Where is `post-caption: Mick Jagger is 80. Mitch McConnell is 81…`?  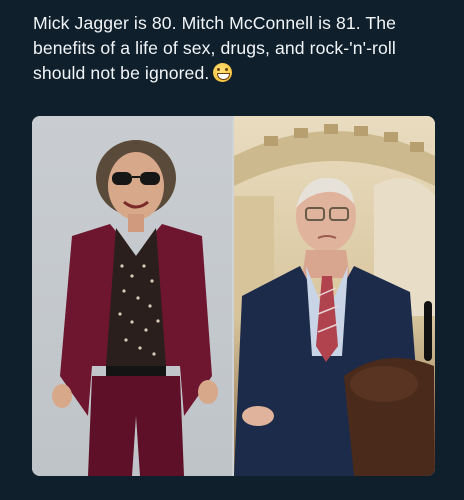
post-caption: Mick Jagger is 80. Mitch McConnell is 81… is located at coordinates (238, 48).